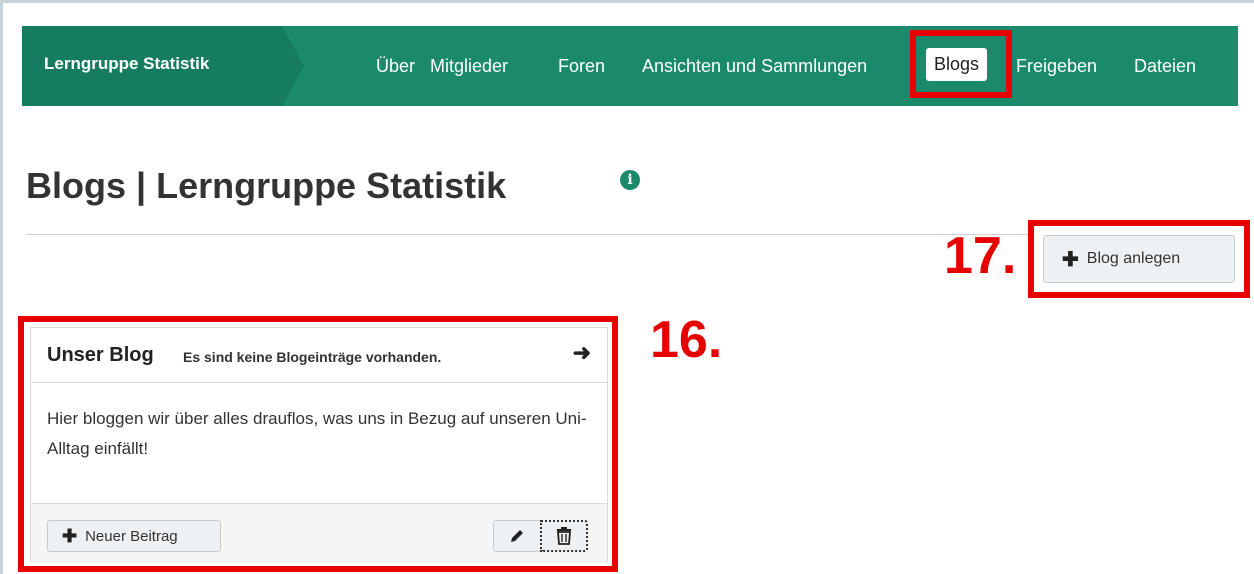 Image resolution: width=1254 pixels, height=574 pixels. Describe the element at coordinates (581, 66) in the screenshot. I see `nav-item-foren: Foren` at that location.